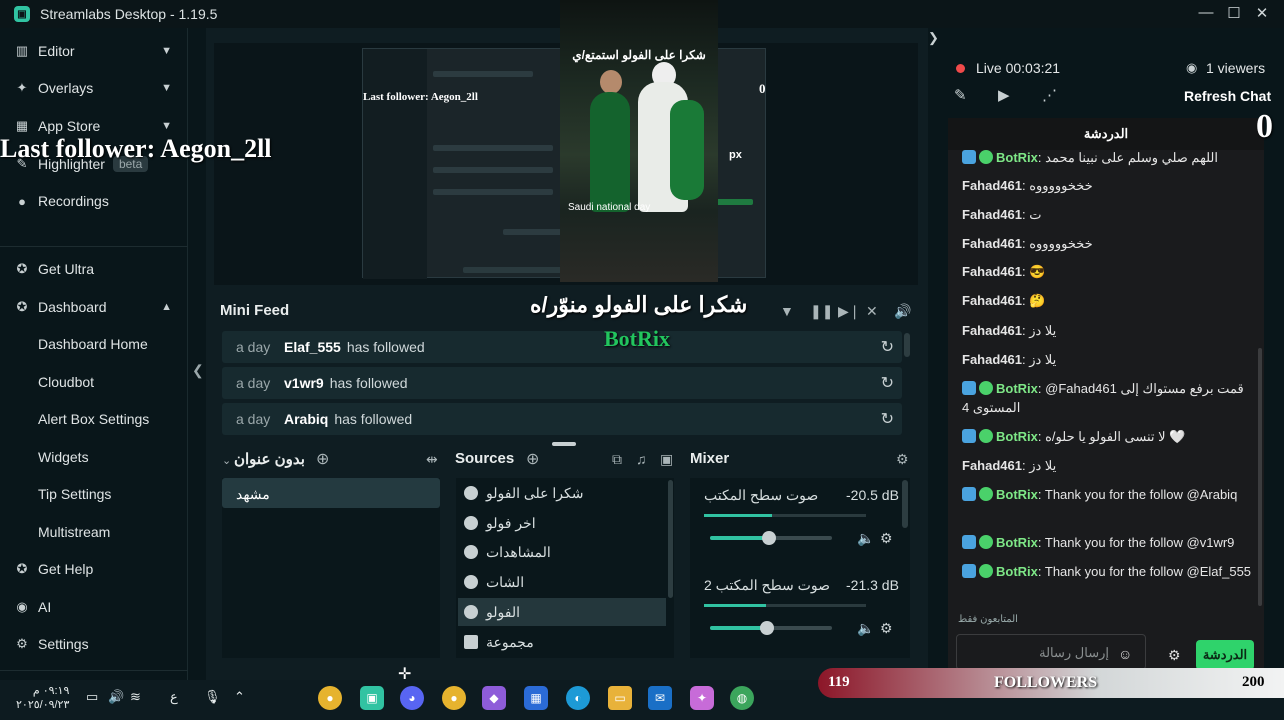  Describe the element at coordinates (198, 370) in the screenshot. I see `sidebar-collapse-icon: ❮` at that location.